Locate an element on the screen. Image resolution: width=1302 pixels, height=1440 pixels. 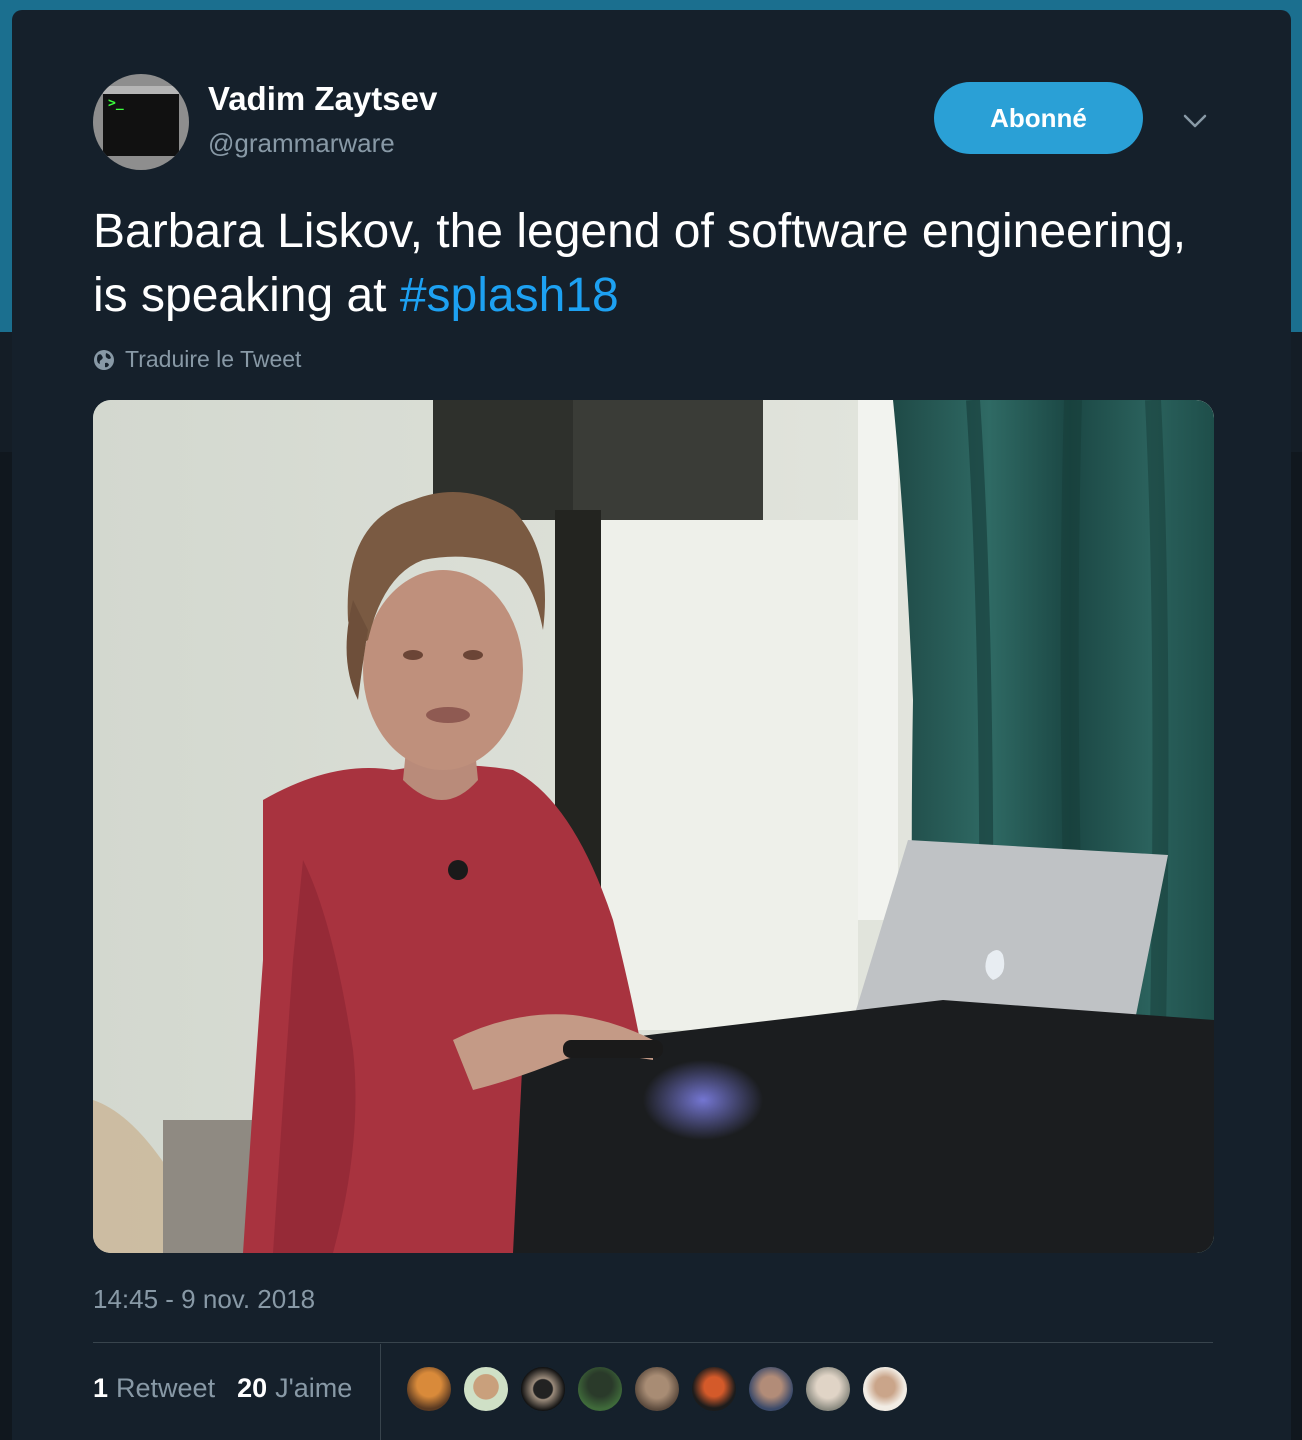
tweet-timestamp: 14:45 - 9 nov. 2018 is located at coordinates (204, 1299).